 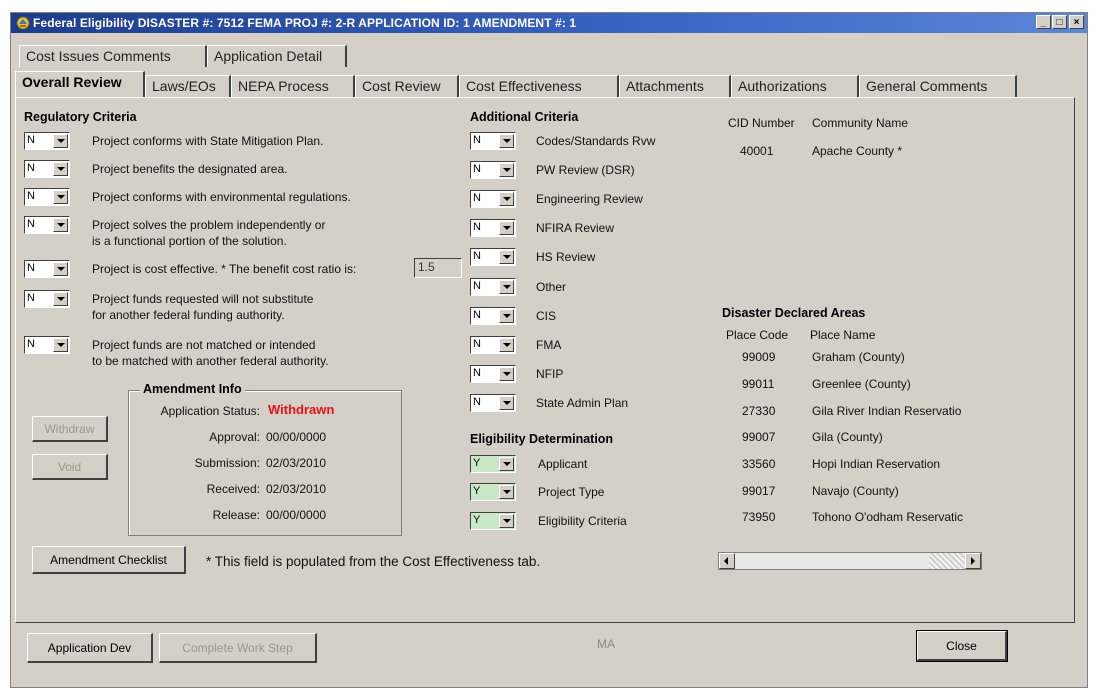 What do you see at coordinates (758, 357) in the screenshot?
I see `declared-code-1: 99009` at bounding box center [758, 357].